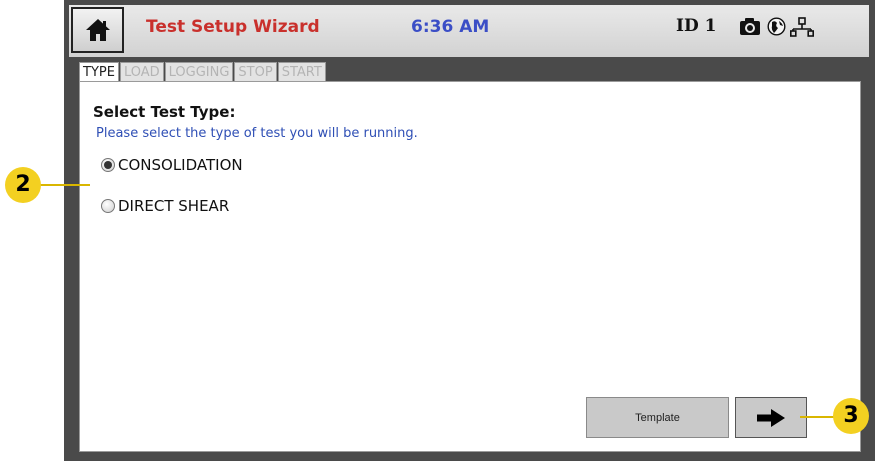  What do you see at coordinates (99, 71) in the screenshot?
I see `tab-type: TYPE` at bounding box center [99, 71].